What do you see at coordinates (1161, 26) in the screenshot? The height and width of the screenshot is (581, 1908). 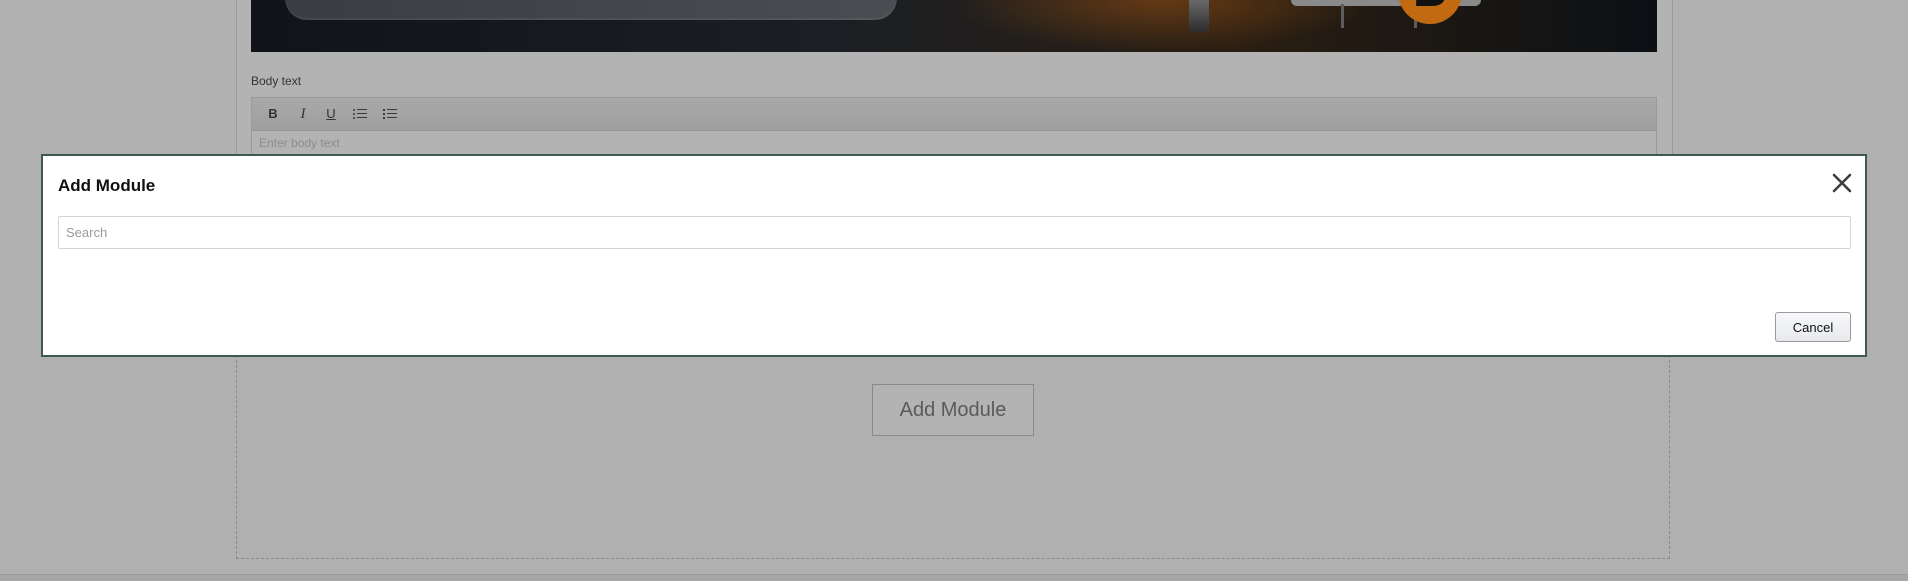 I see `hero-glow` at bounding box center [1161, 26].